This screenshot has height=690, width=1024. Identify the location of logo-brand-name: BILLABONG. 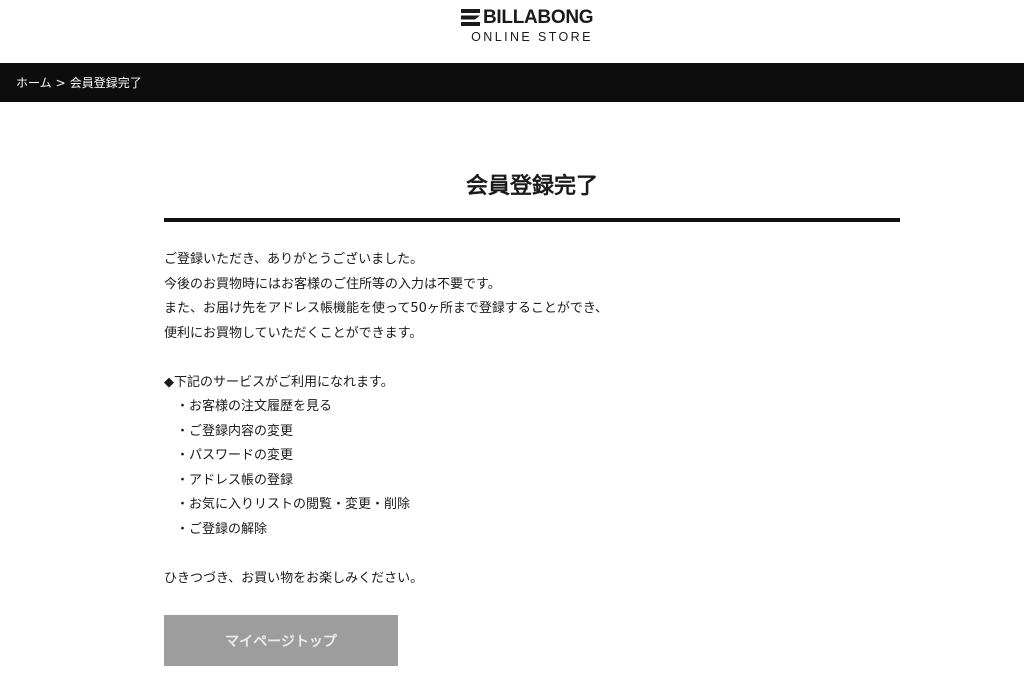
(538, 17).